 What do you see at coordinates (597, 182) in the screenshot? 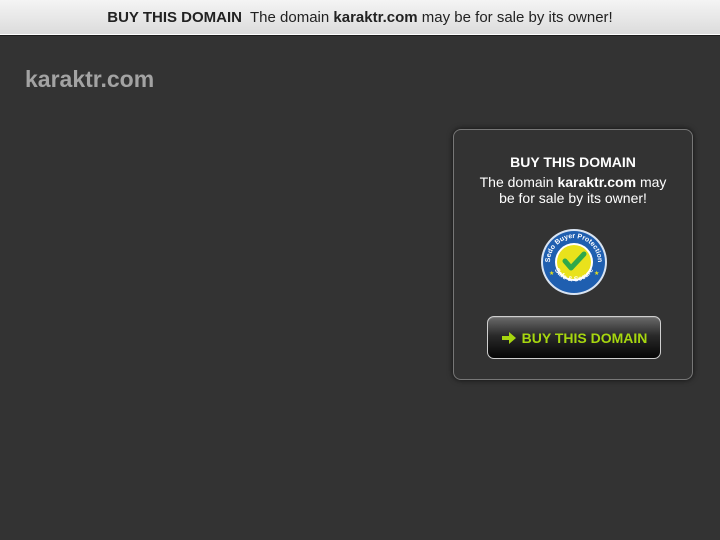
I see `panel-domain: karaktr.com` at bounding box center [597, 182].